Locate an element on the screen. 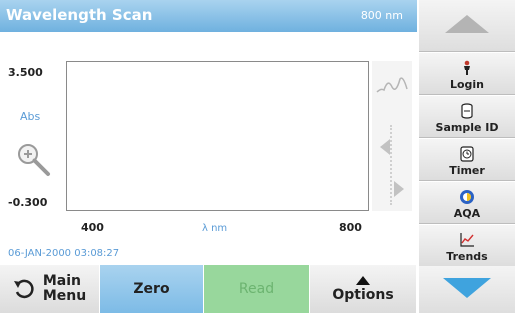 This screenshot has height=313, width=515. main-menu-label: Main Menu is located at coordinates (64, 288).